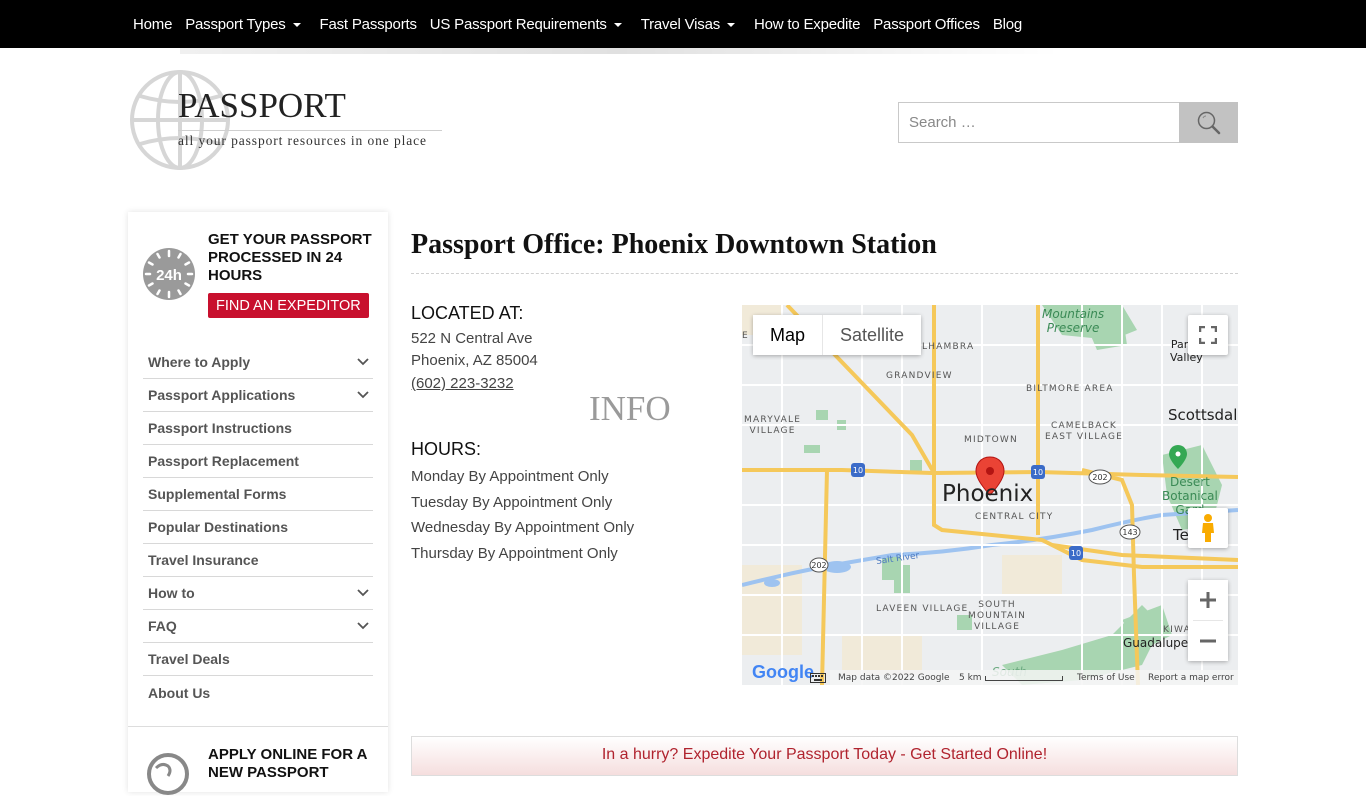  I want to click on nav-item-blog: Blog, so click(1007, 24).